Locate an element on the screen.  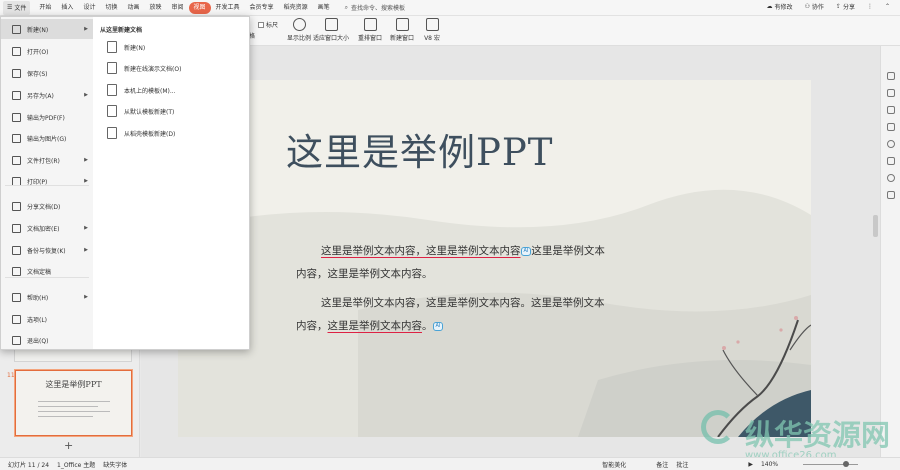
collab-button: ⚇ 协作 is located at coordinates (814, 6).